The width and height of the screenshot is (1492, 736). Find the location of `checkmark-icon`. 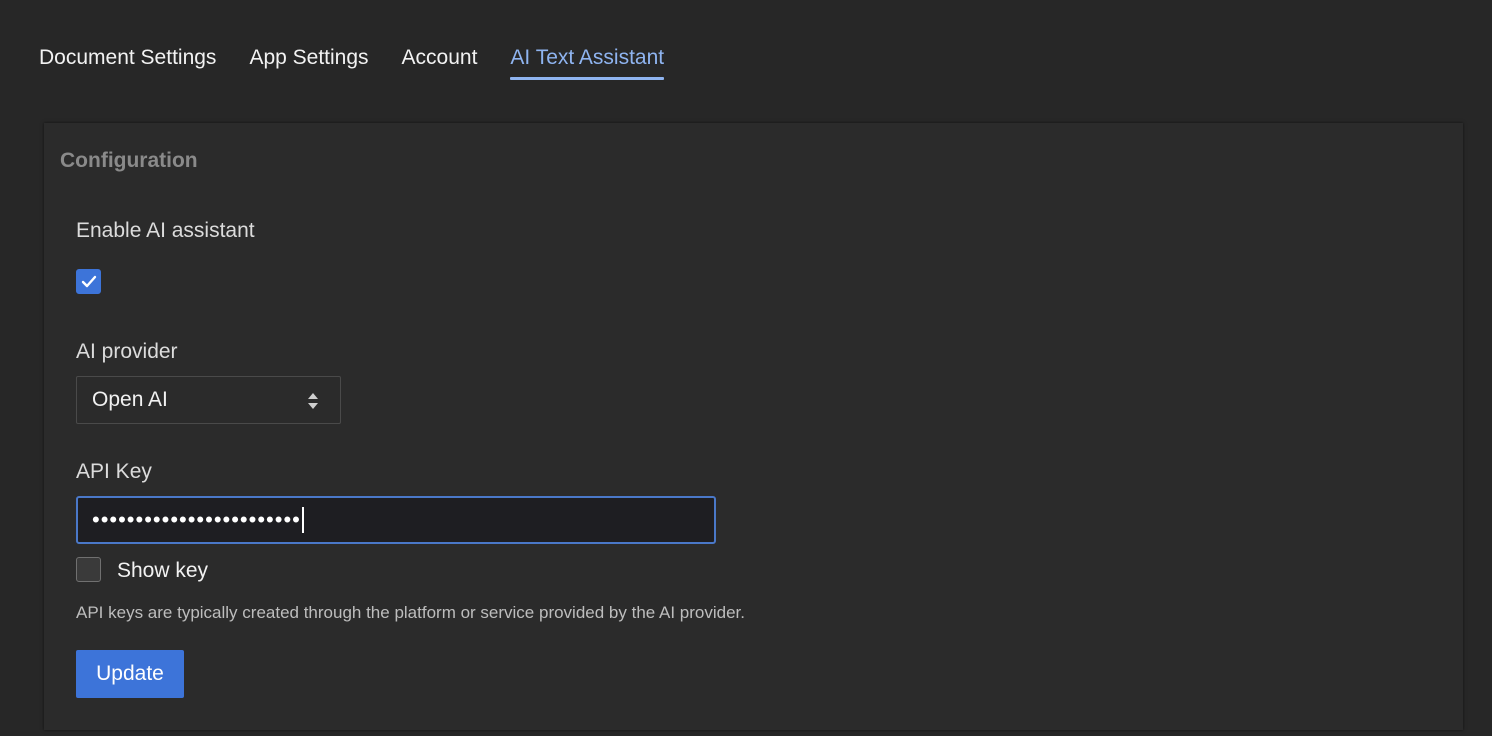

checkmark-icon is located at coordinates (89, 281).